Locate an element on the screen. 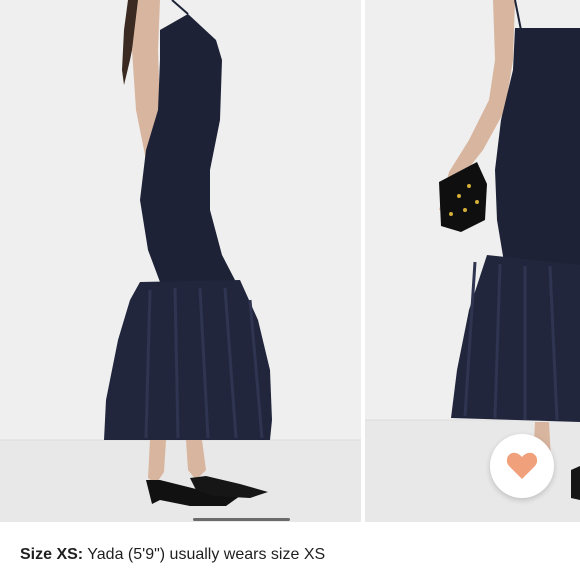 The image size is (580, 580). gallery-scroll-indicator is located at coordinates (241, 519).